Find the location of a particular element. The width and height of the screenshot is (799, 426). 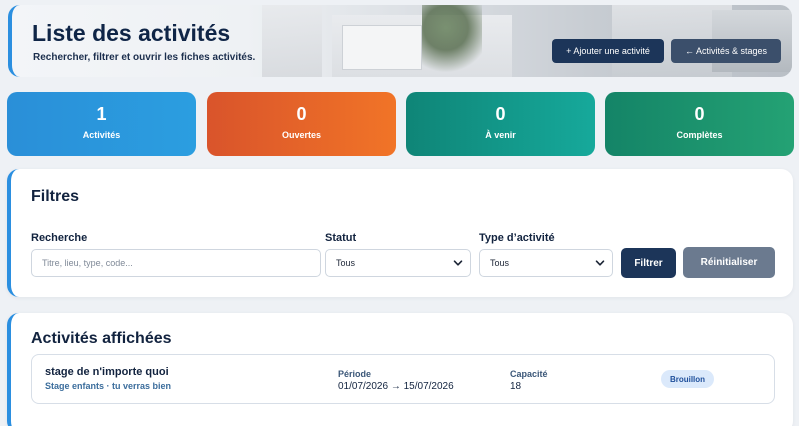

activity-type-select: Tous is located at coordinates (546, 263).